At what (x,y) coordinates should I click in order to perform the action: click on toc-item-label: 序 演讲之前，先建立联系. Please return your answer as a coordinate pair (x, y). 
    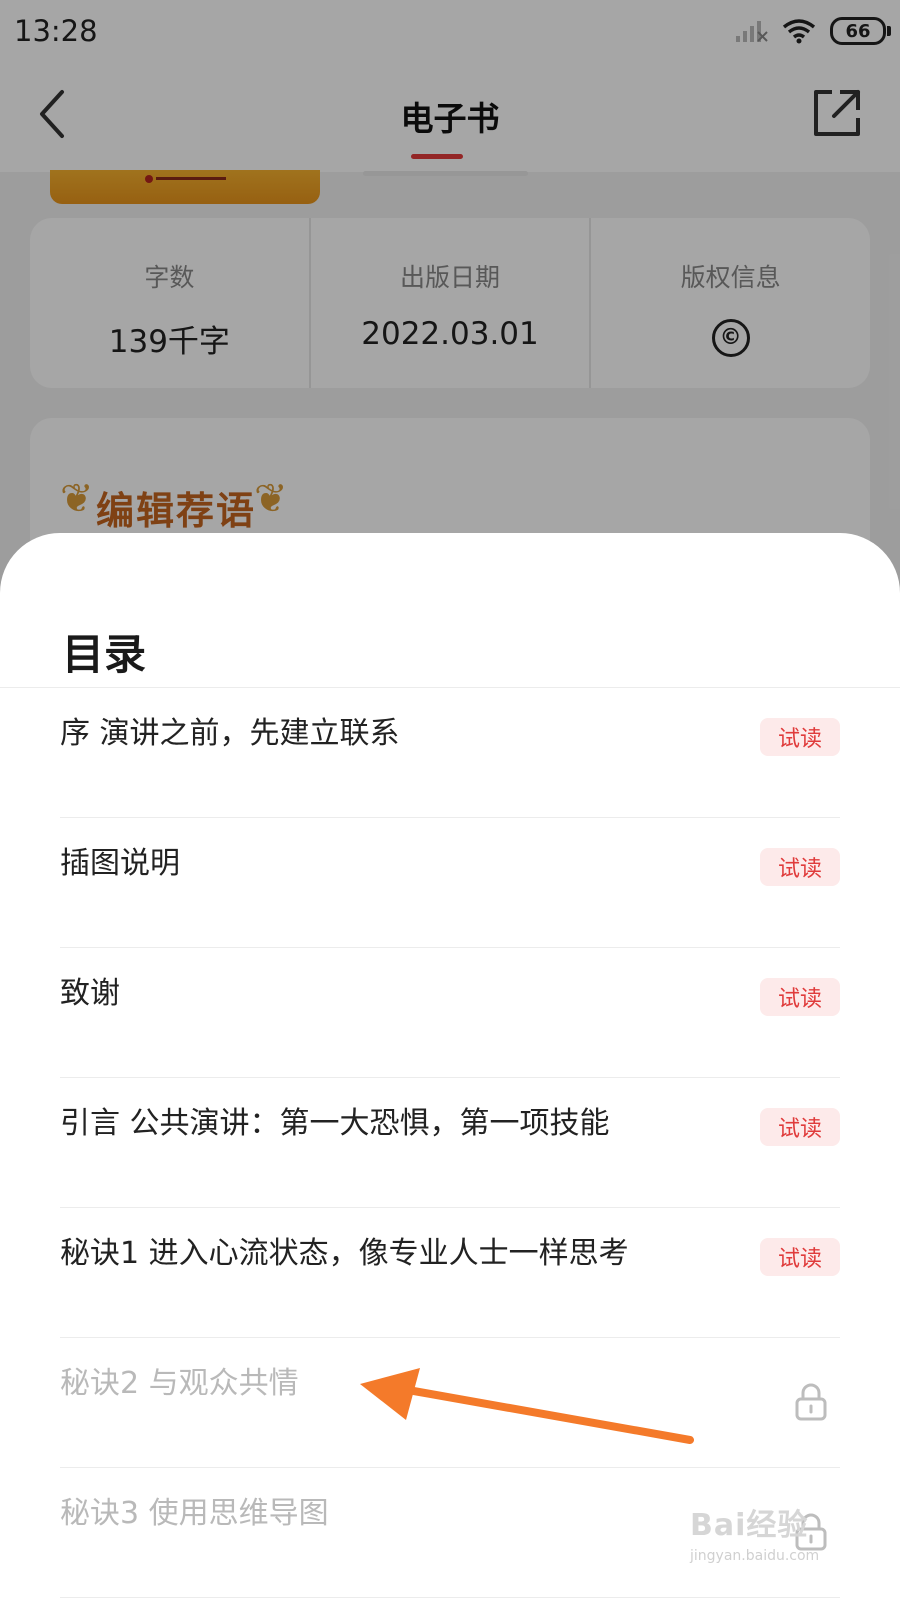
    Looking at the image, I should click on (230, 733).